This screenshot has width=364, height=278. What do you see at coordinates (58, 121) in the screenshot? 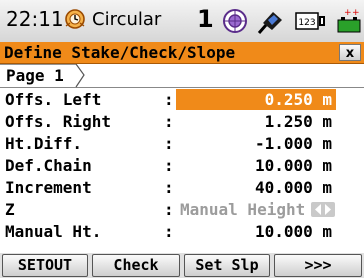
I see `field-label: Offs. Right` at bounding box center [58, 121].